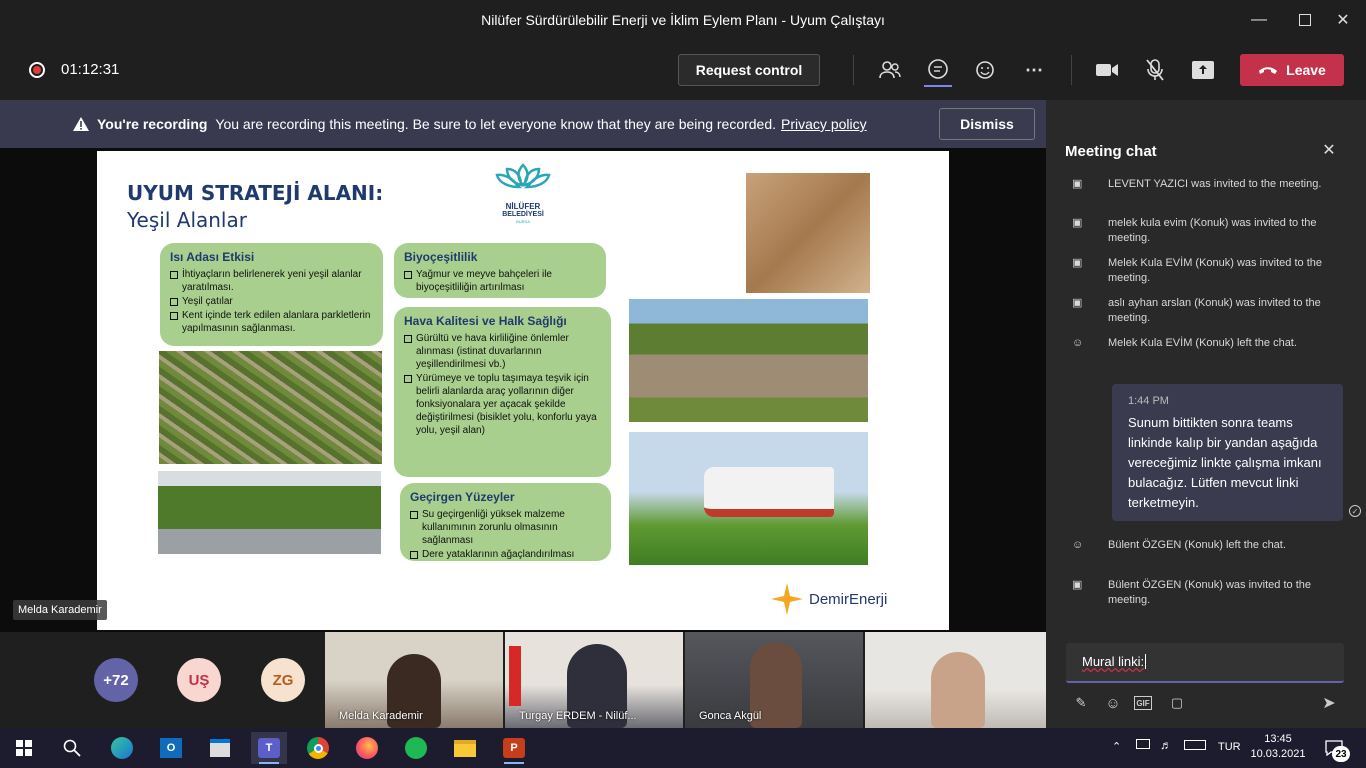 This screenshot has width=1366, height=768. I want to click on volume-icon: ♬, so click(1166, 745).